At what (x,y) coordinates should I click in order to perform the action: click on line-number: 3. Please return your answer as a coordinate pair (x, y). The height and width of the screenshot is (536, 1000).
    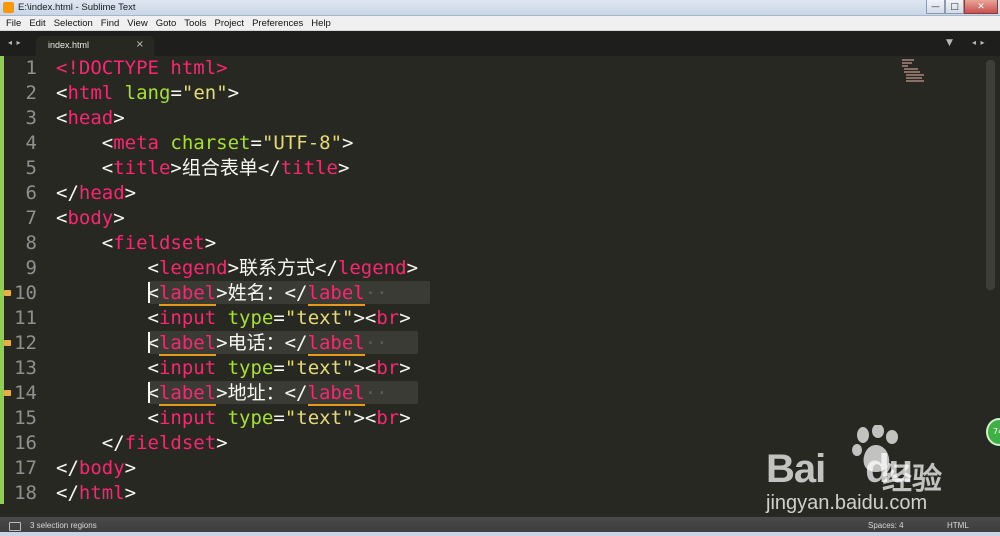
    Looking at the image, I should click on (31, 118).